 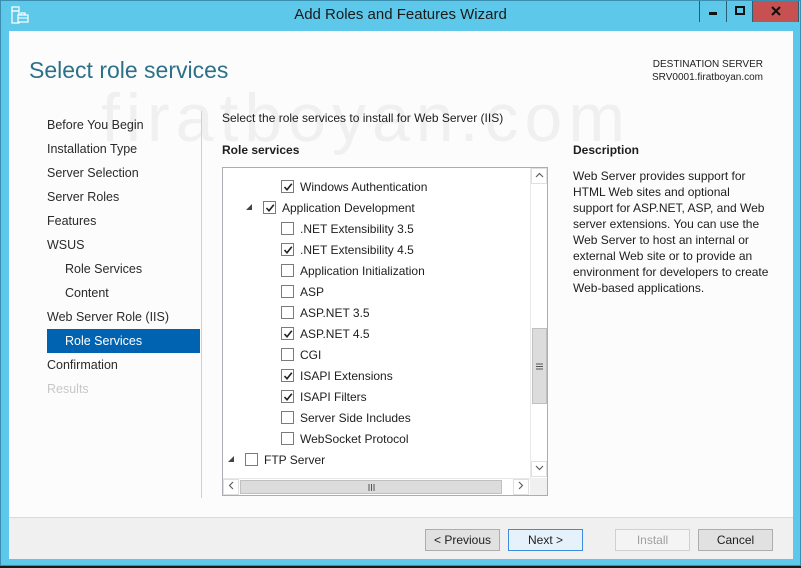 I want to click on scroll-down-button, so click(x=539, y=469).